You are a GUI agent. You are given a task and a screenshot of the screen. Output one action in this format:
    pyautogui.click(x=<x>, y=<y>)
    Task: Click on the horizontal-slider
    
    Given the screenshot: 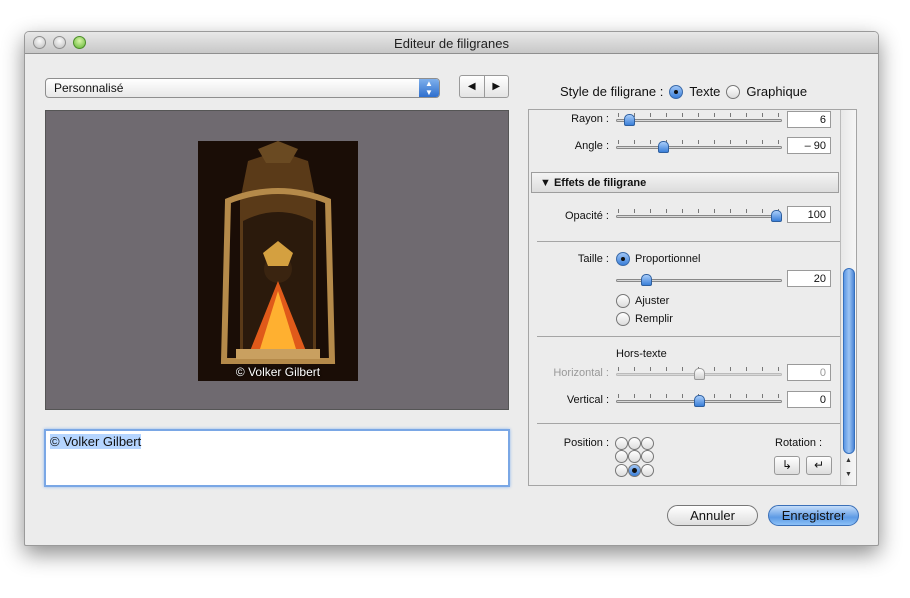 What is the action you would take?
    pyautogui.click(x=699, y=373)
    